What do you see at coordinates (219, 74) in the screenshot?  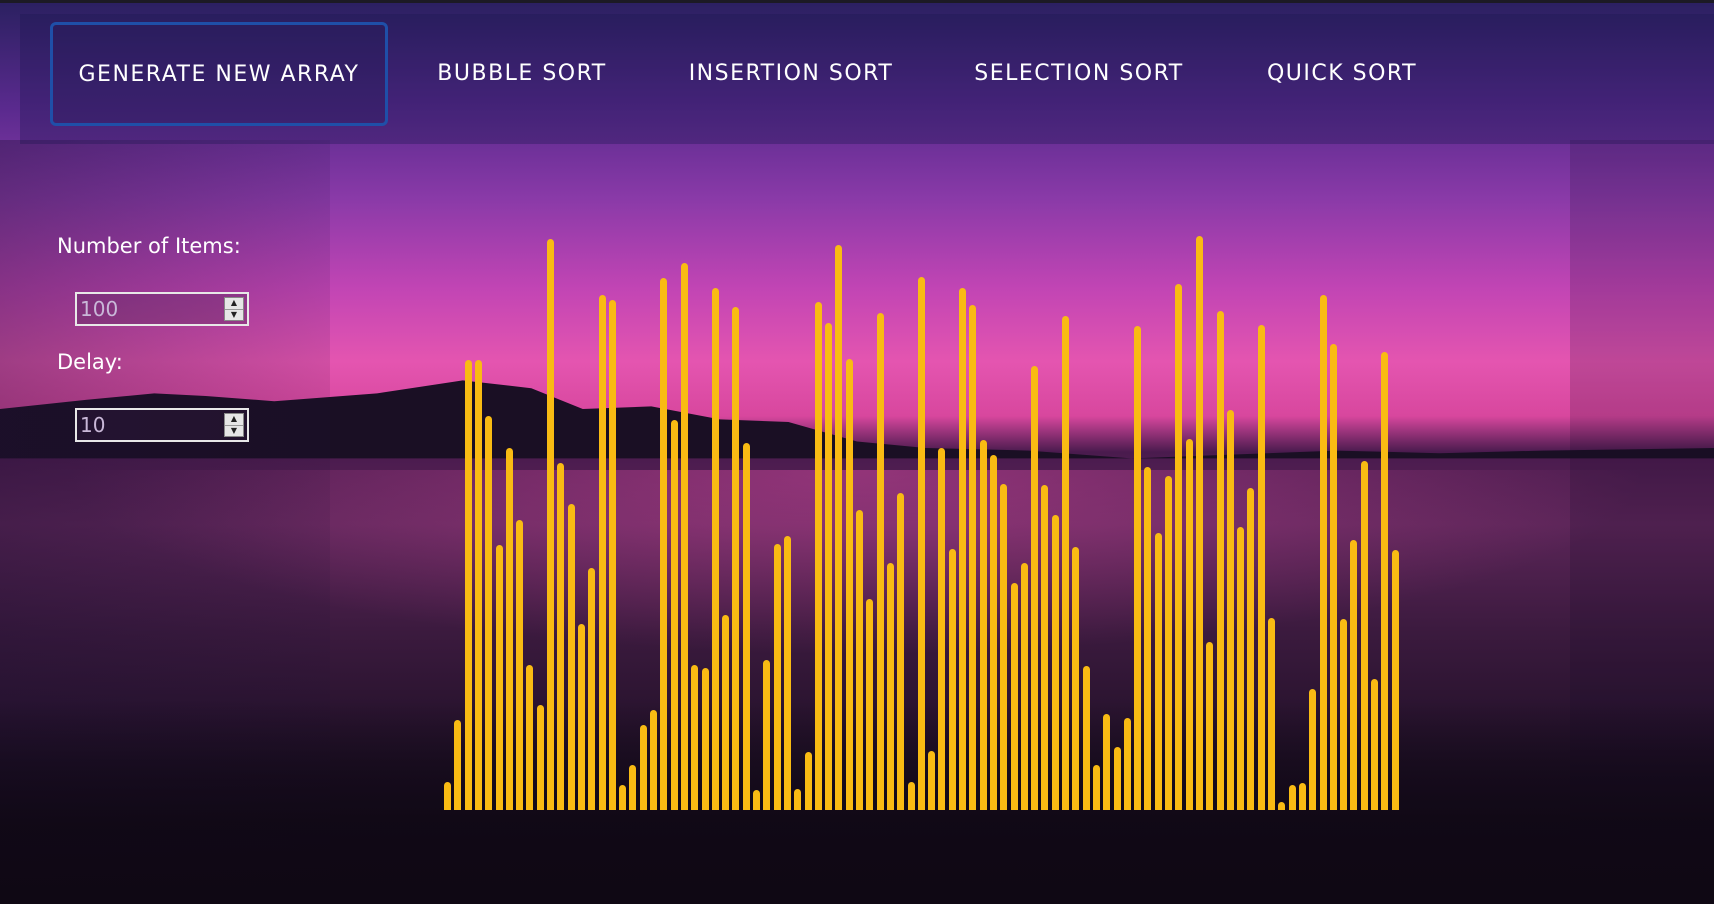 I see `generate-new-array-button: GENERATE NEW ARRAY` at bounding box center [219, 74].